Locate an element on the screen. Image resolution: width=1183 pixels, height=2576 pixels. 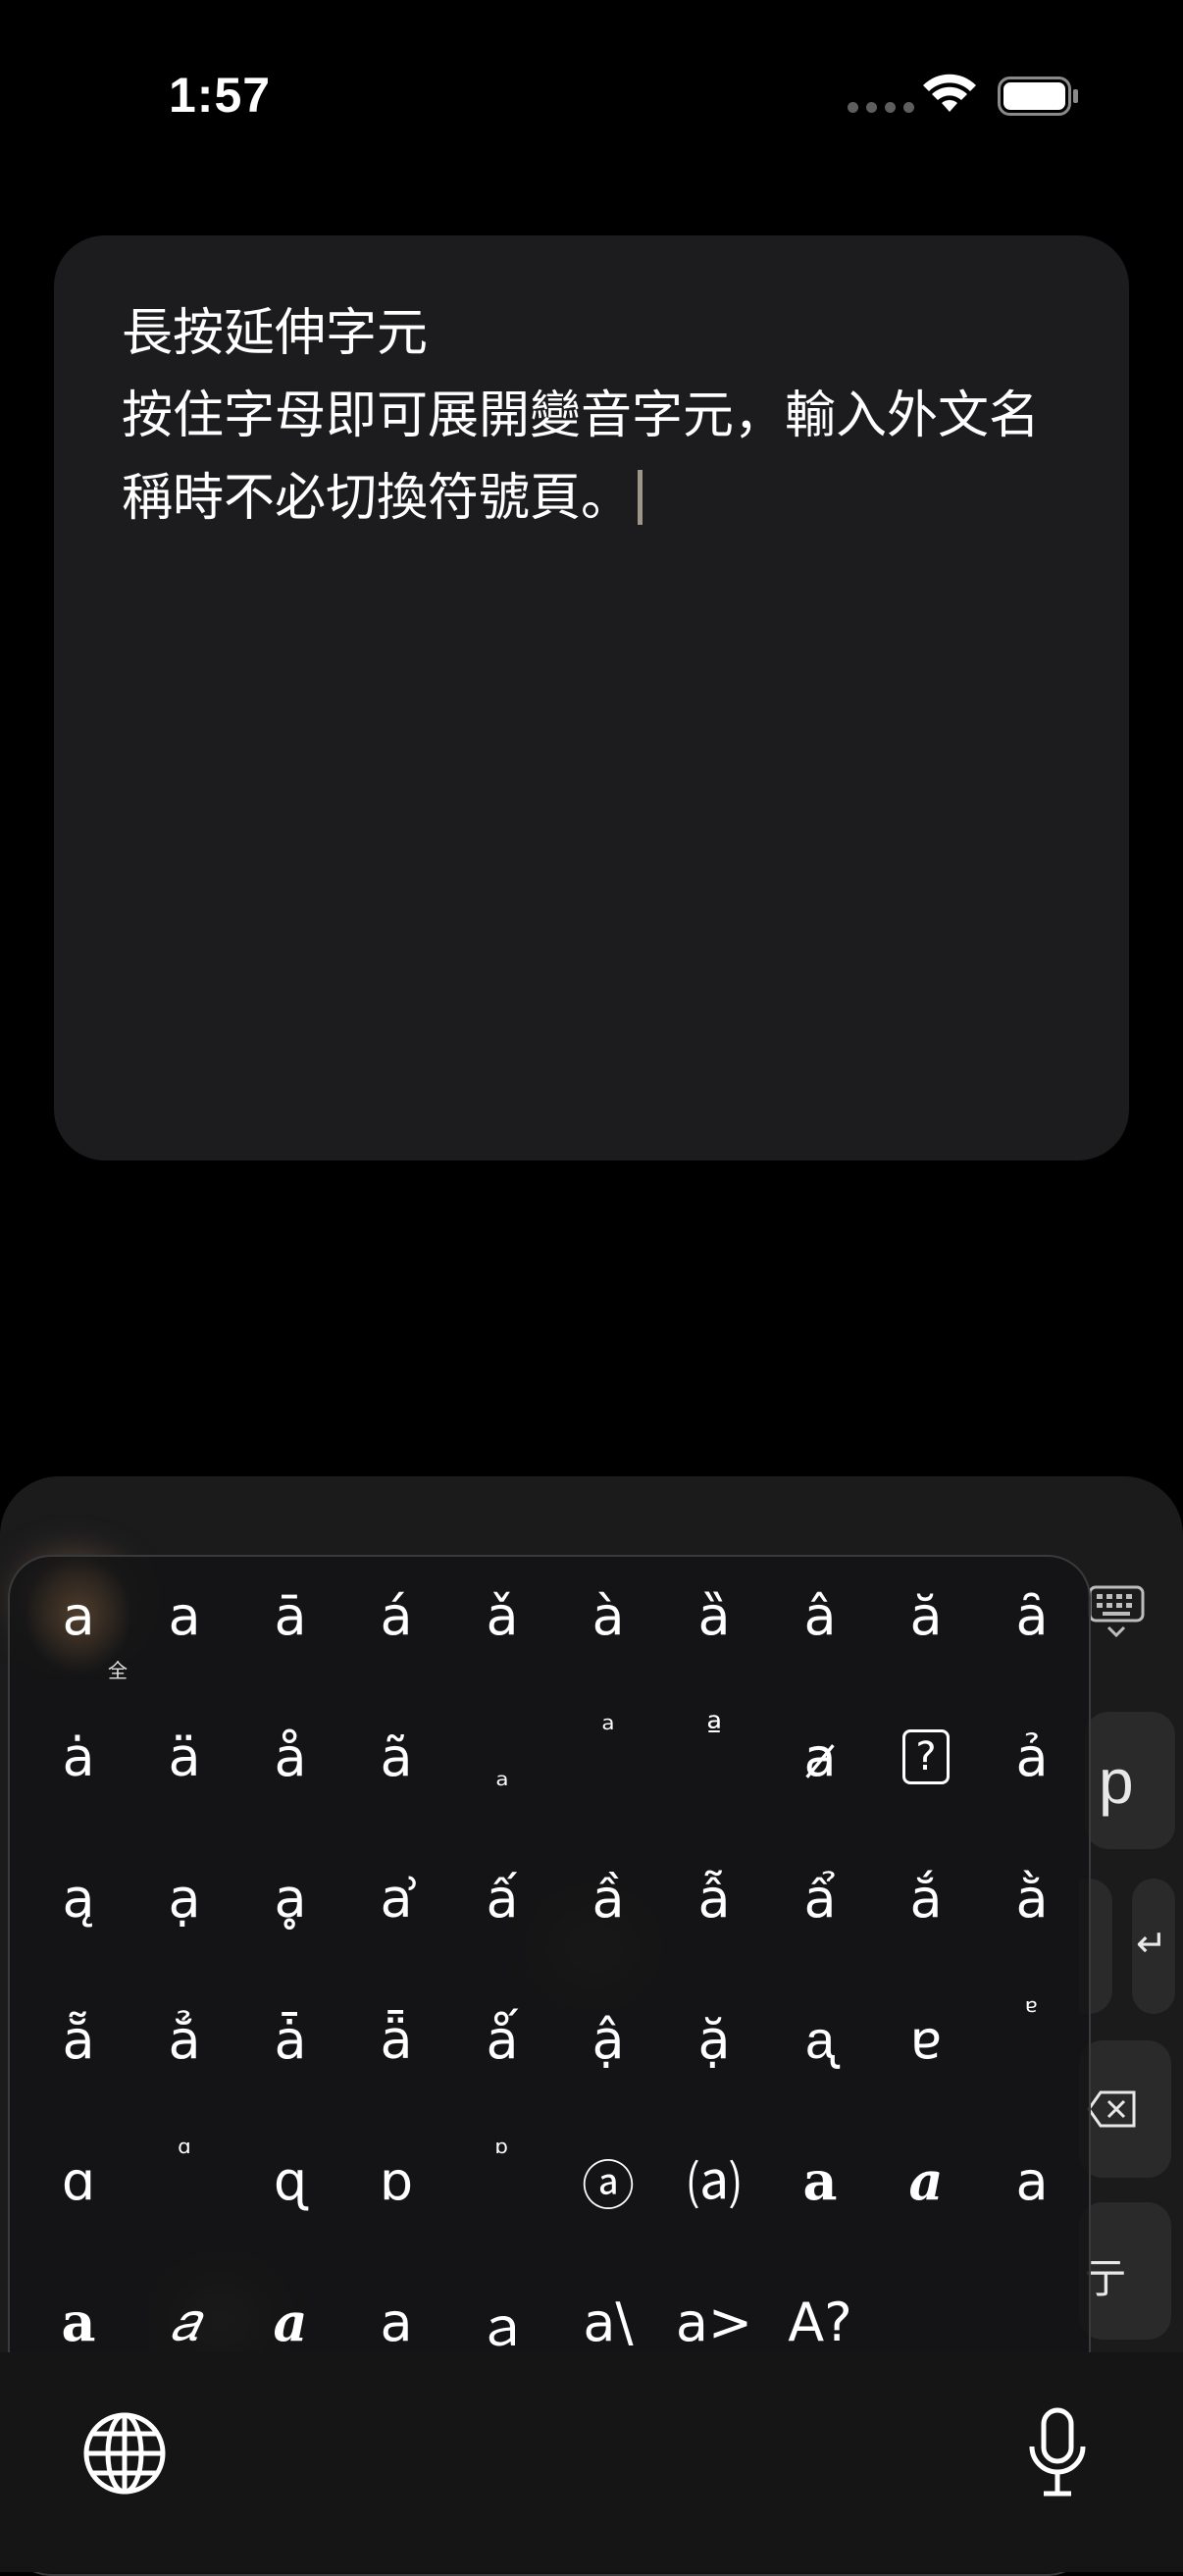
battery-icon is located at coordinates (1038, 96).